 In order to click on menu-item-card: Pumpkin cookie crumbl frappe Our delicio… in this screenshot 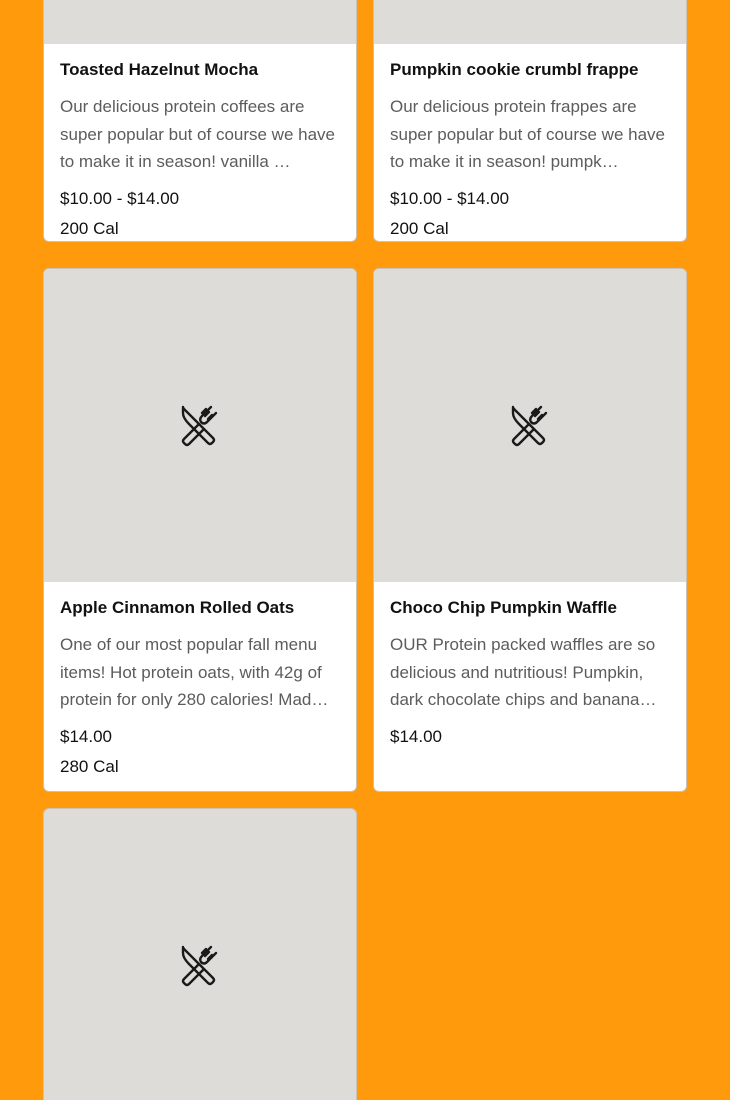, I will do `click(530, 121)`.